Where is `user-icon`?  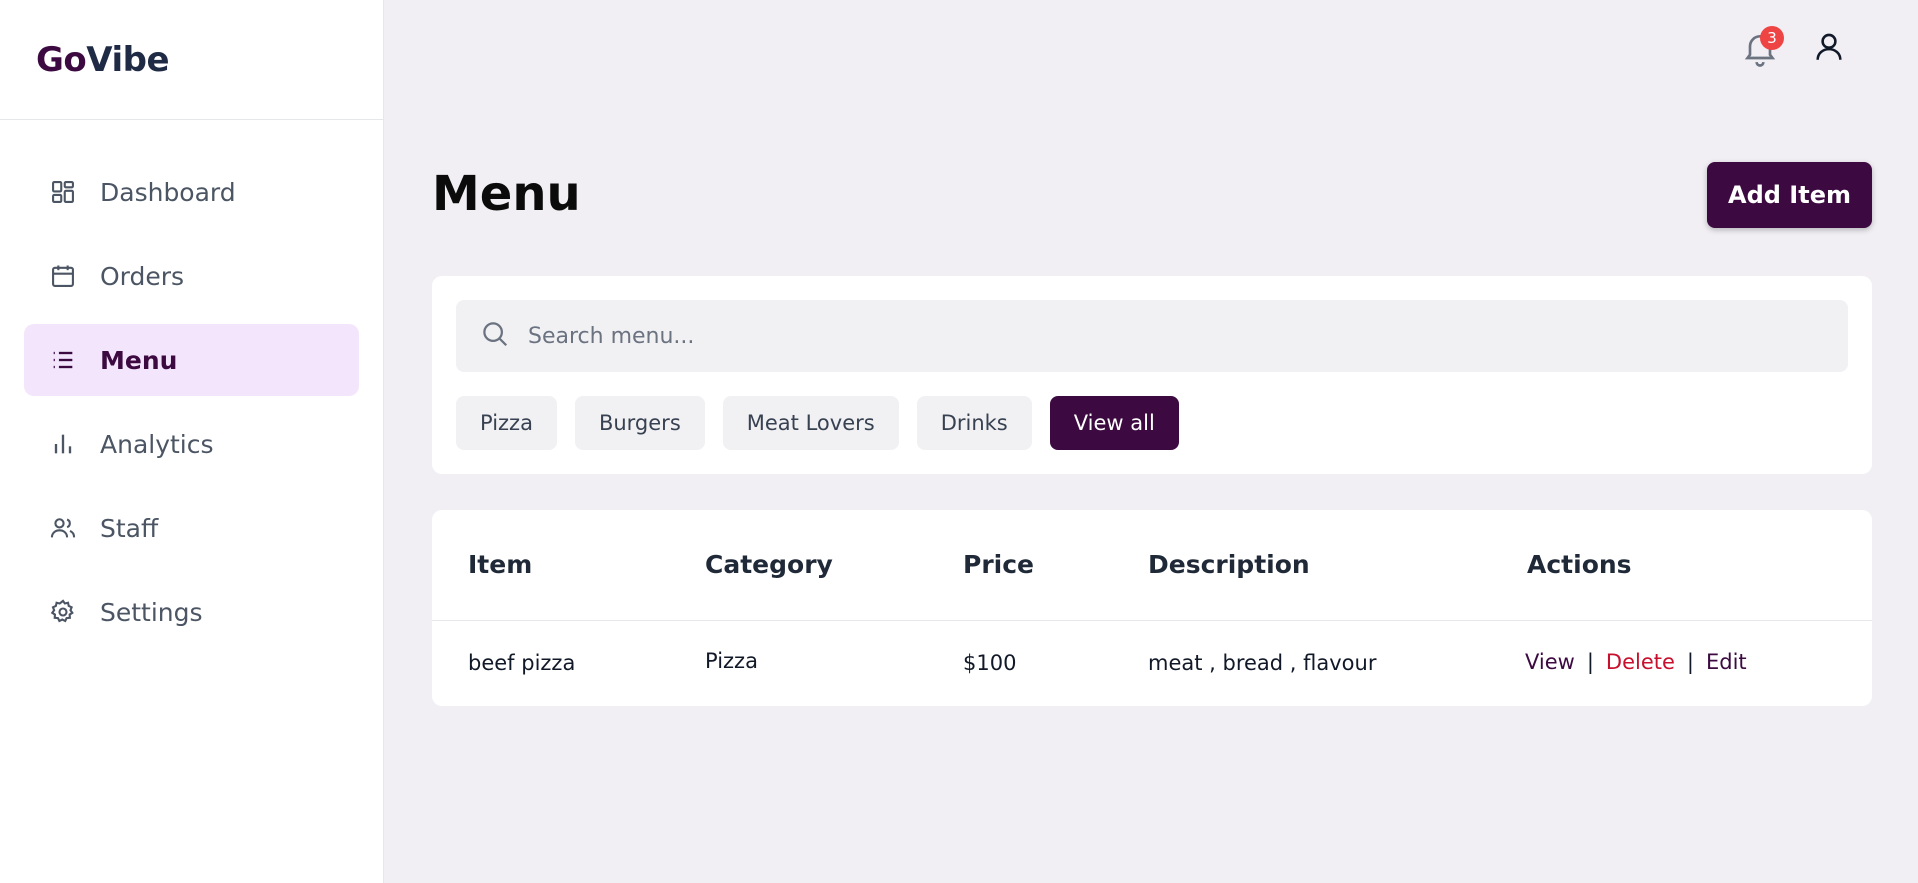 user-icon is located at coordinates (1829, 50).